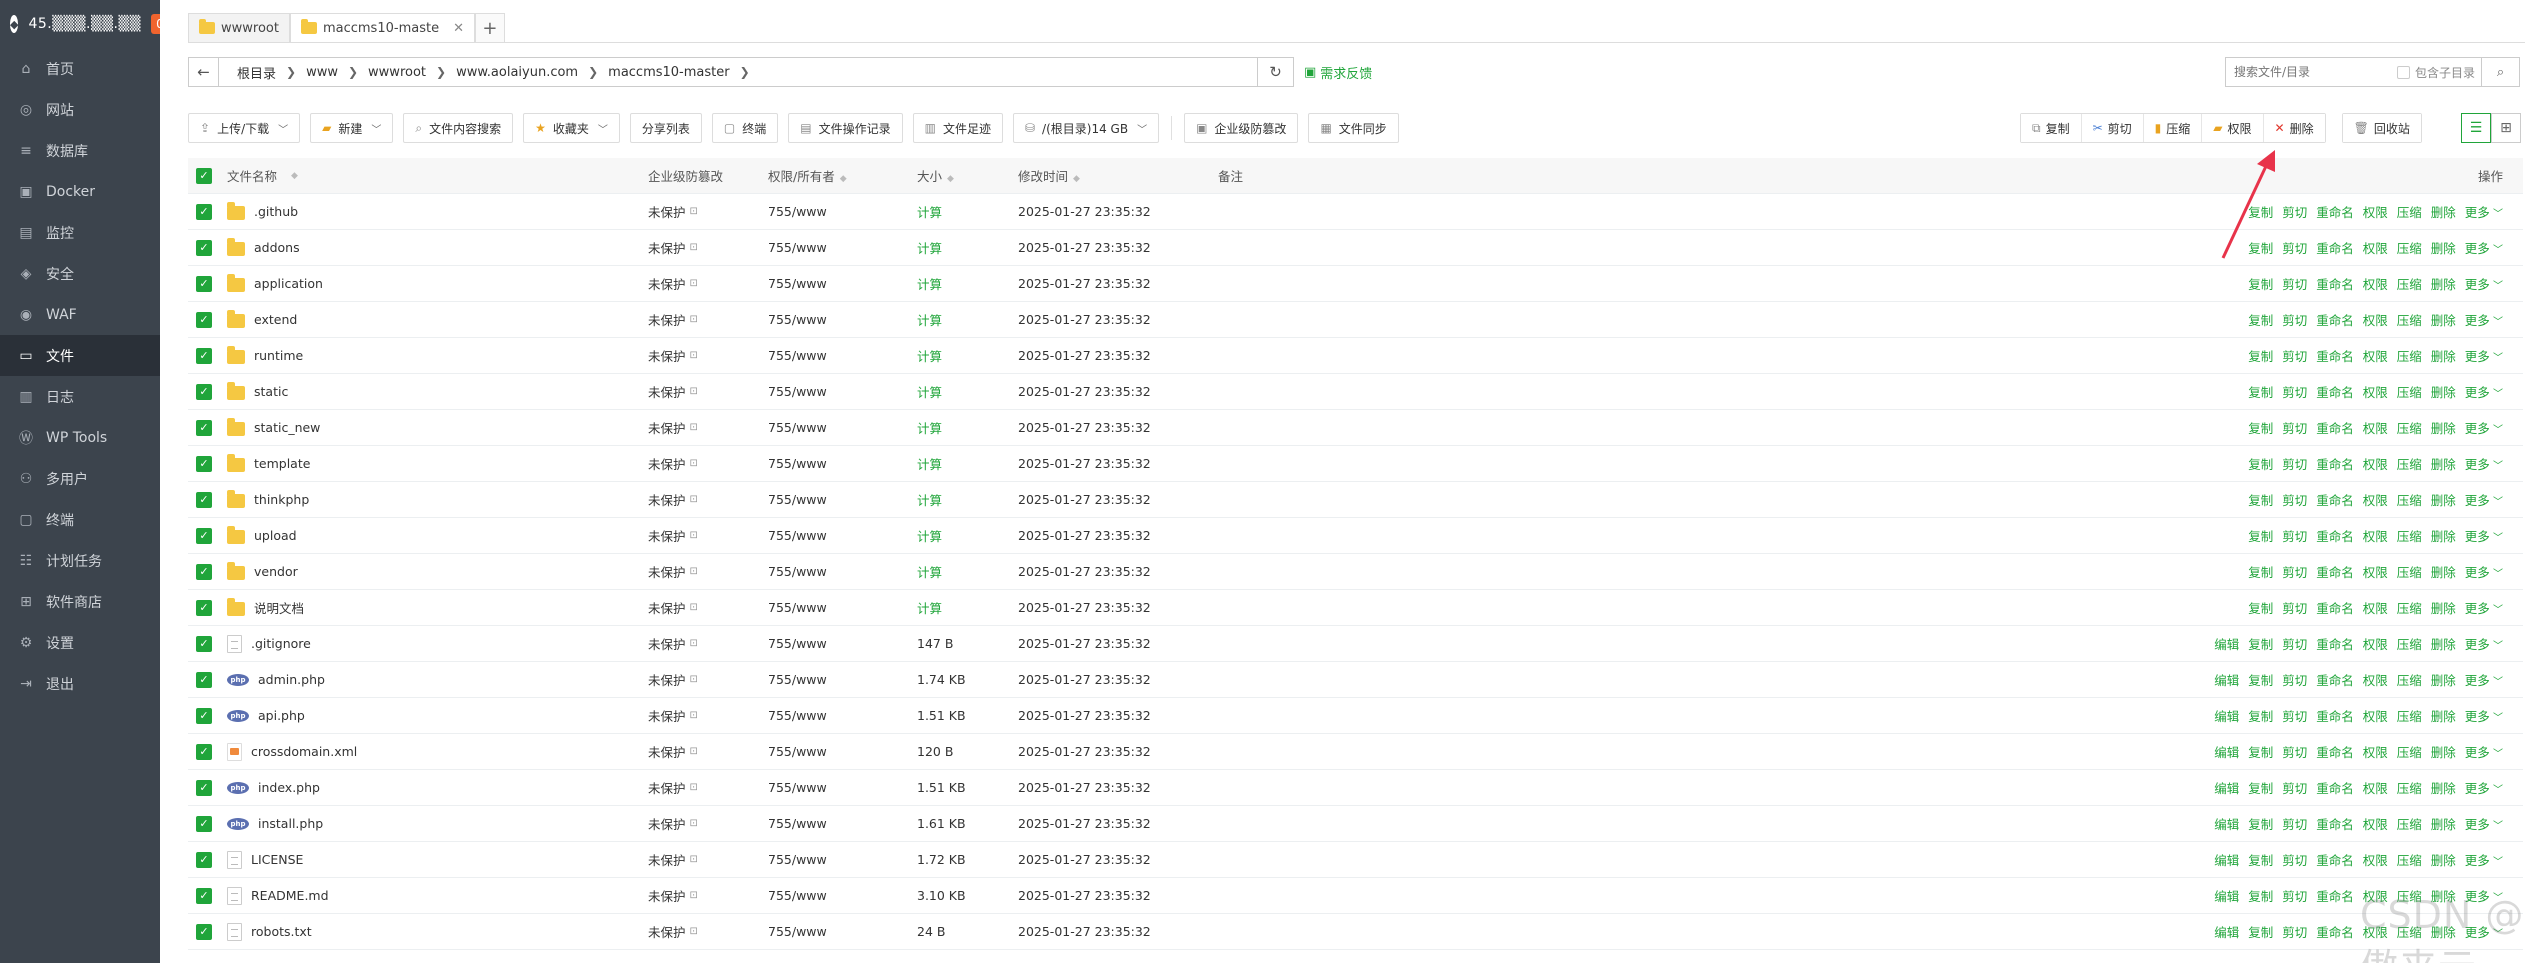 This screenshot has width=2537, height=963. Describe the element at coordinates (382, 28) in the screenshot. I see `tab-maccms10: maccms10-maste ✕` at that location.